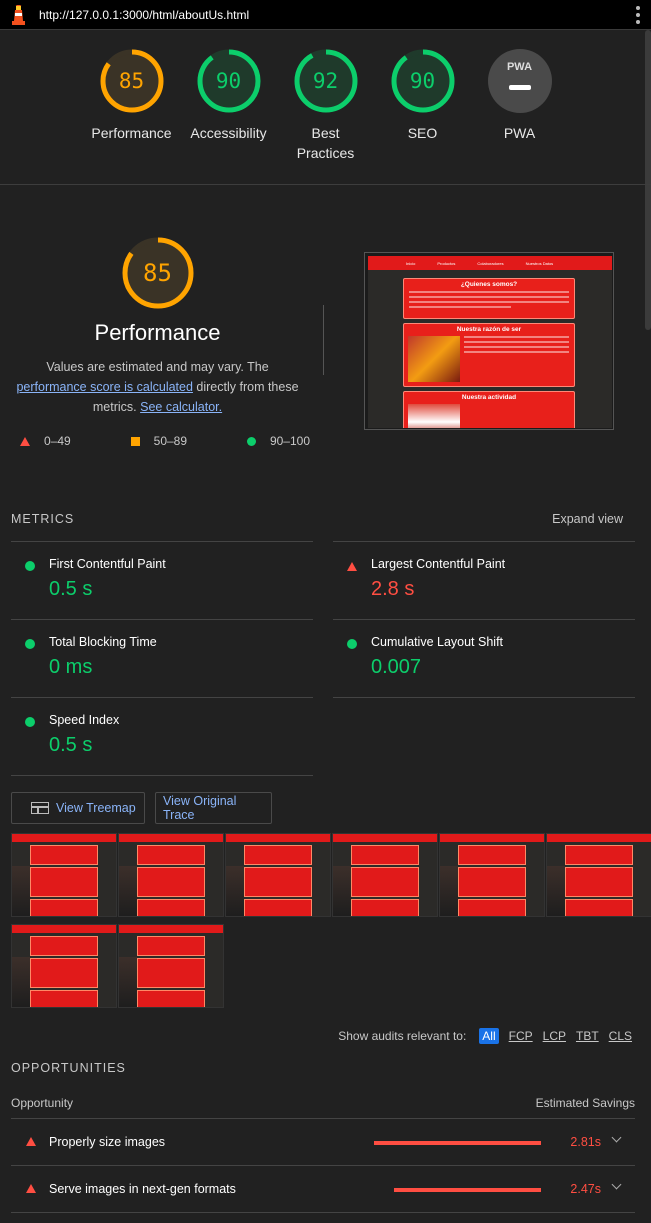  Describe the element at coordinates (489, 355) in the screenshot. I see `screenshot-card: Nuestra razón de ser` at that location.